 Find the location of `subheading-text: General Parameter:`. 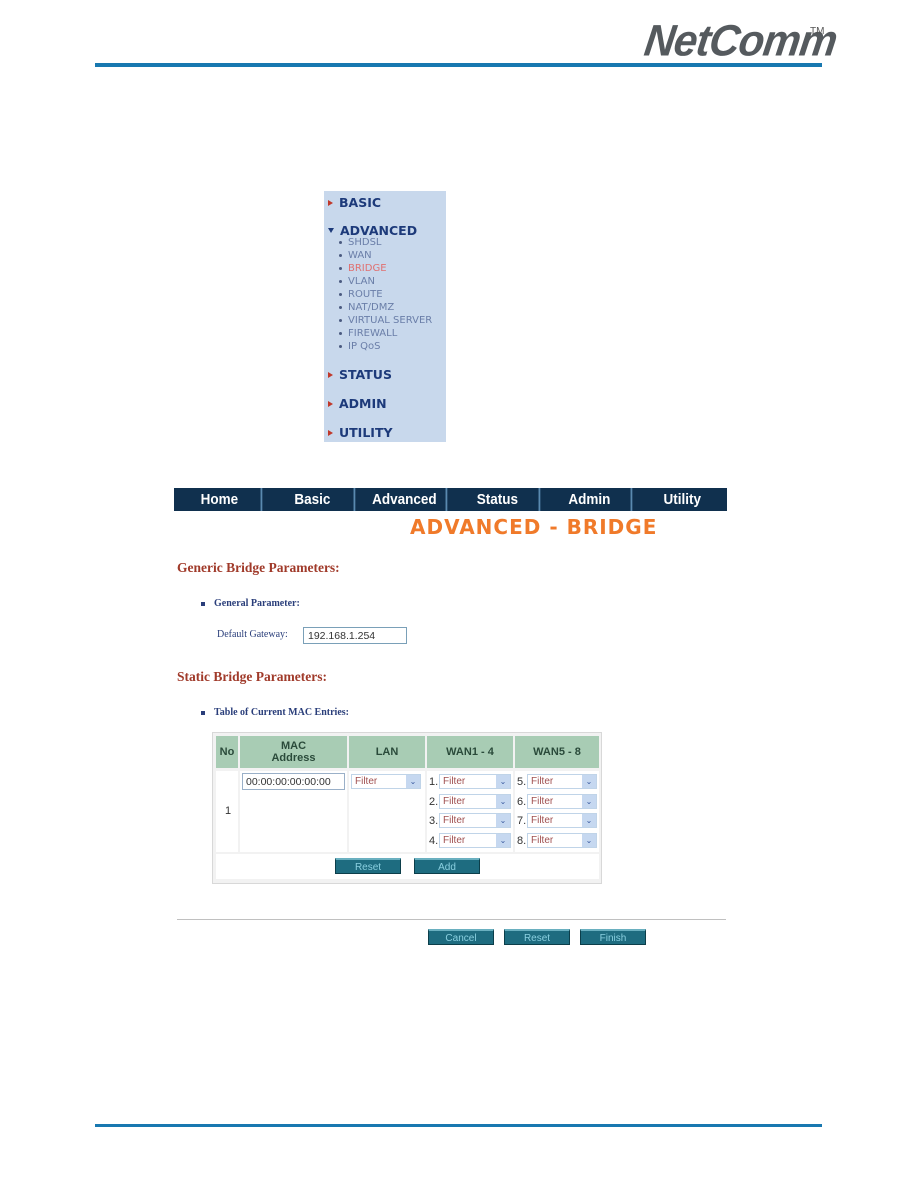

subheading-text: General Parameter: is located at coordinates (257, 603).